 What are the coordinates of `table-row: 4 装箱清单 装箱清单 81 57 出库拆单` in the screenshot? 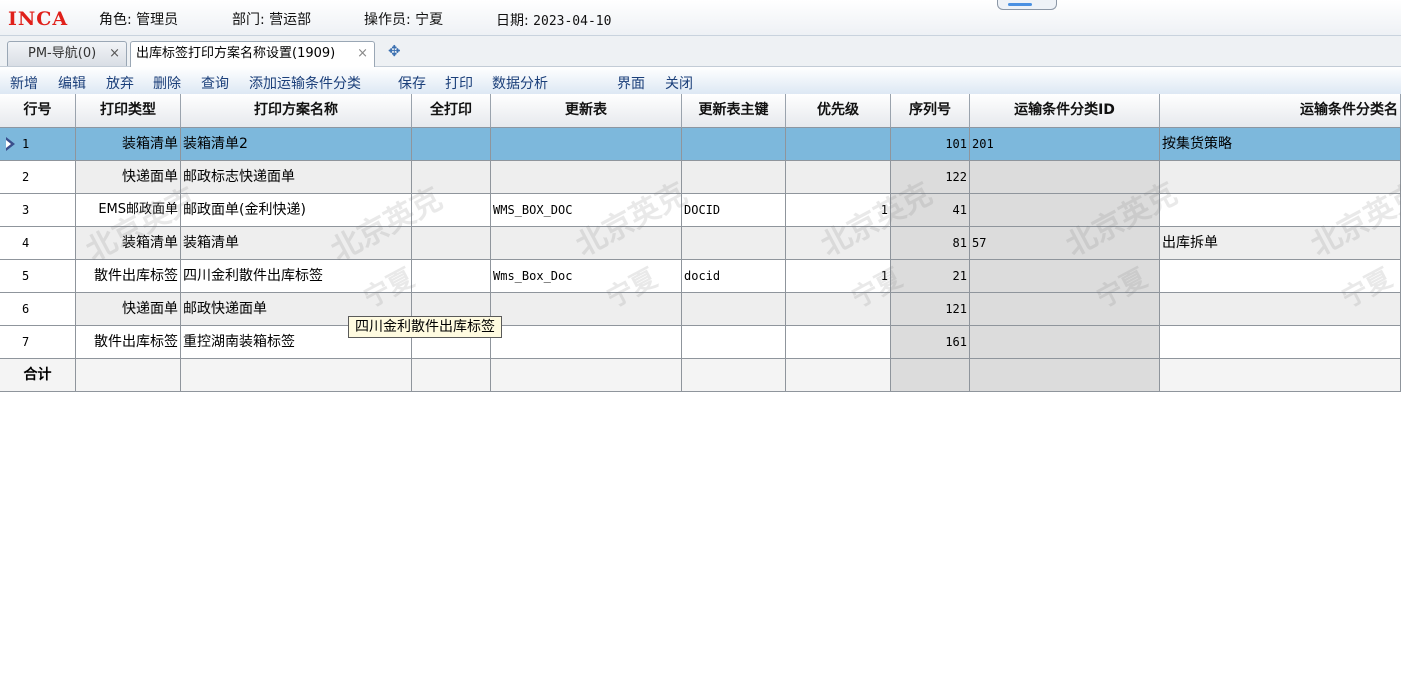 It's located at (700, 243).